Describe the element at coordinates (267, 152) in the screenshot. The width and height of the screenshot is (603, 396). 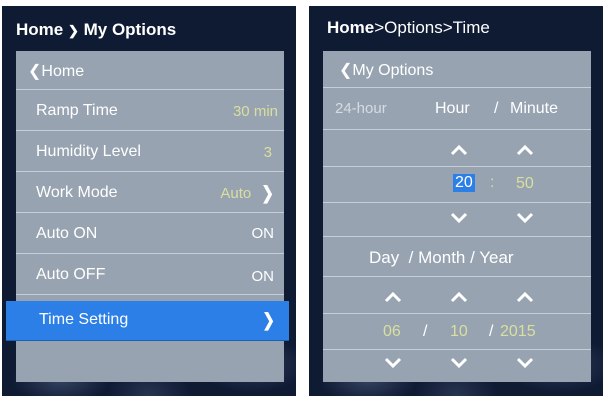
I see `humidity-level-value: 3` at that location.